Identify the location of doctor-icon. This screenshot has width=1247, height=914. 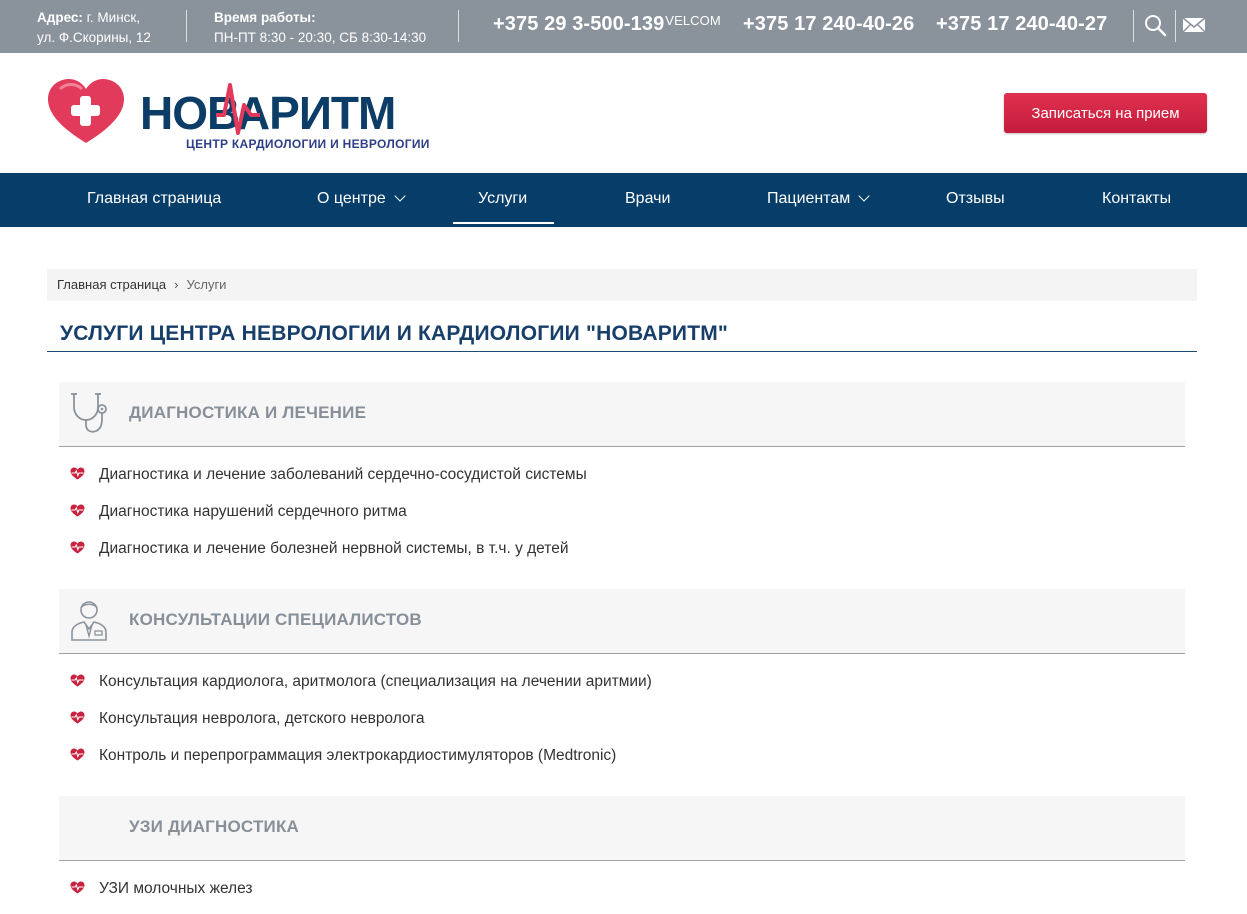
(89, 621).